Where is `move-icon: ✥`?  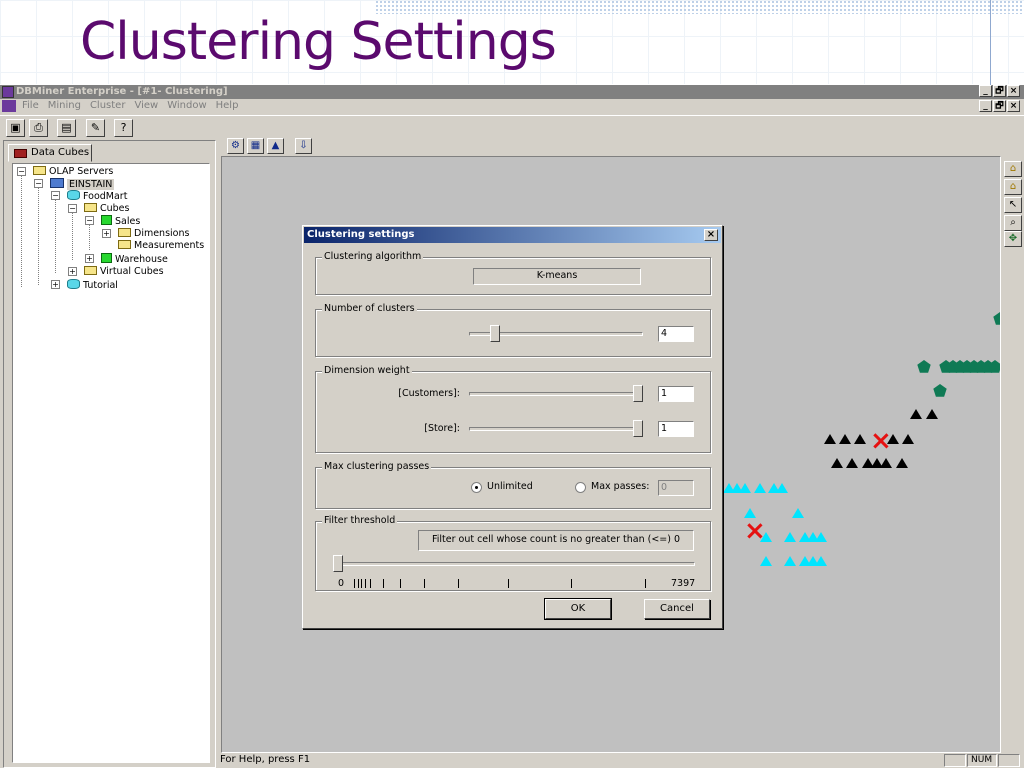
move-icon: ✥ is located at coordinates (1013, 239).